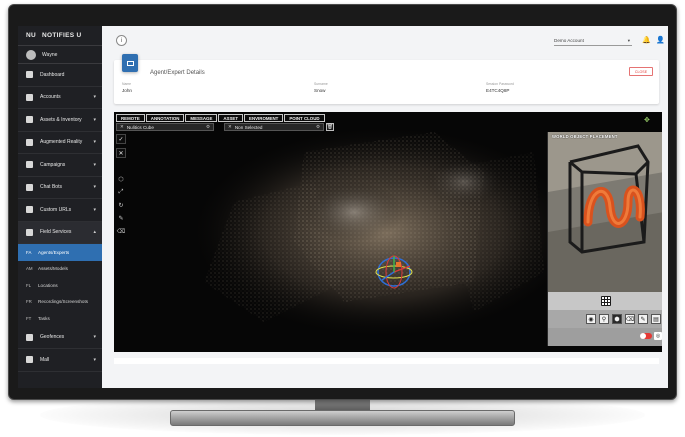  I want to click on phone-view: WORLD OBJECT PLACEMENT ◉ ⚲ ⬢ ⌫ ✎ ▤ ◎, so click(604, 239).